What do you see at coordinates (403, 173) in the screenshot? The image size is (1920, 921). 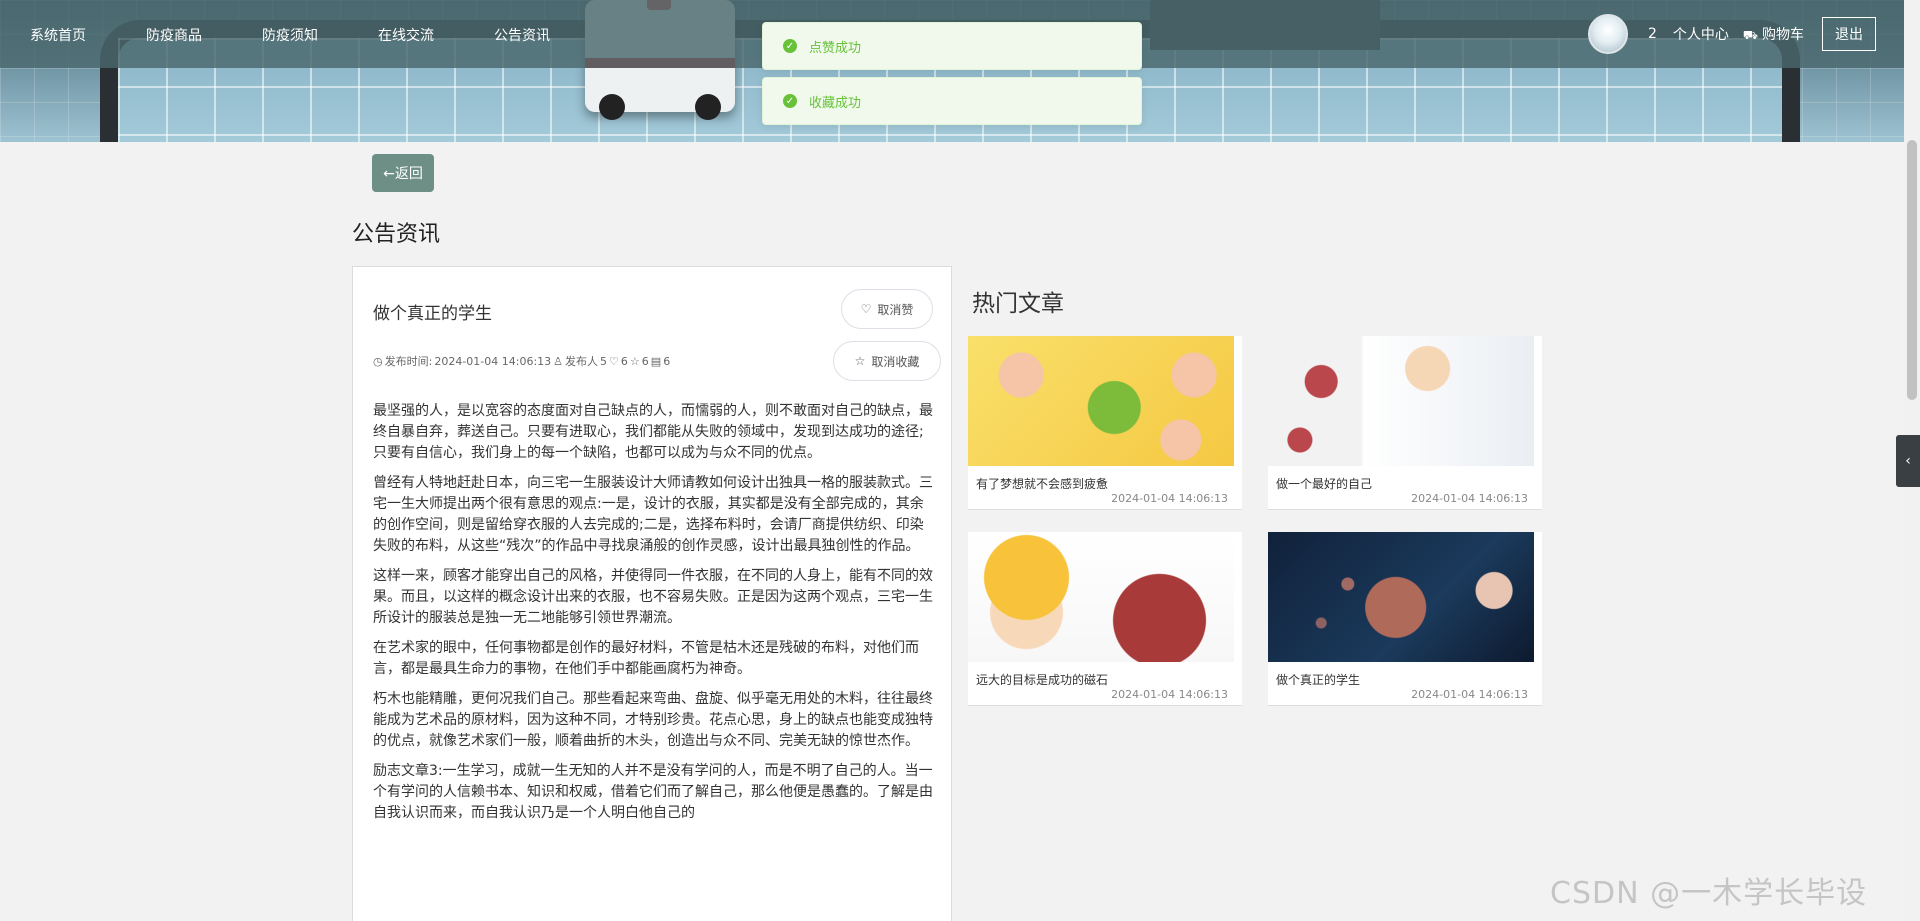 I see `back-button: ←返回` at bounding box center [403, 173].